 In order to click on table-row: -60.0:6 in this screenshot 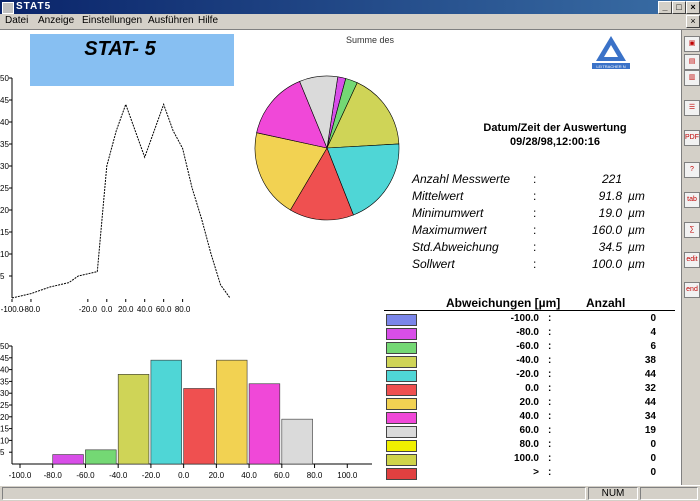, I will do `click(529, 347)`.